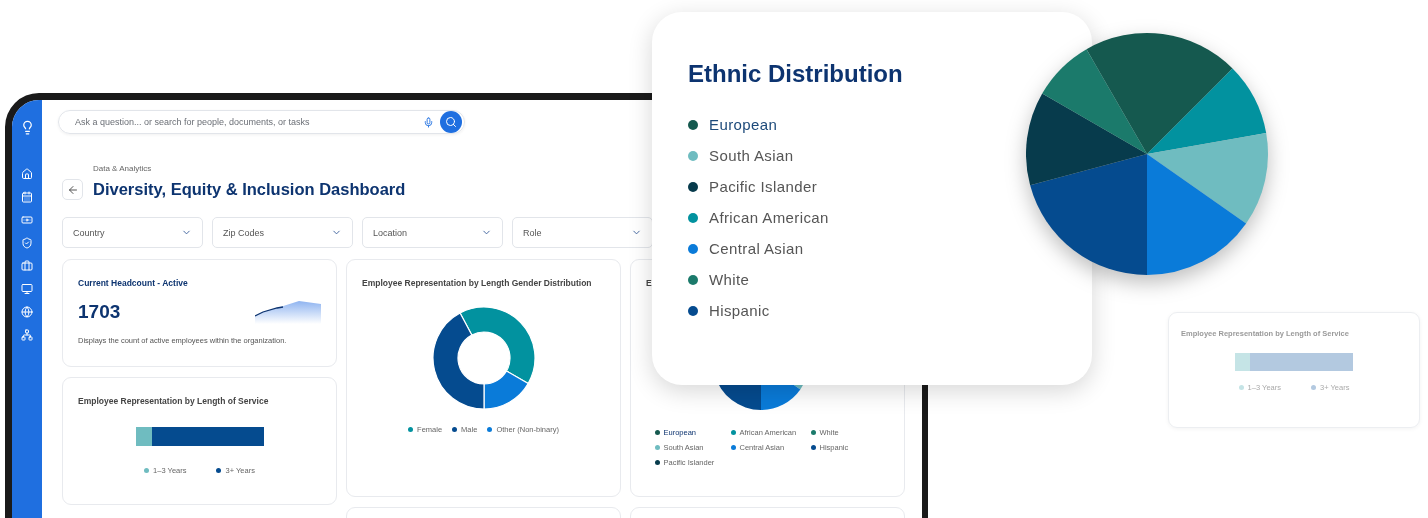 The image size is (1428, 518). I want to click on filter-dropdown: Location, so click(432, 232).